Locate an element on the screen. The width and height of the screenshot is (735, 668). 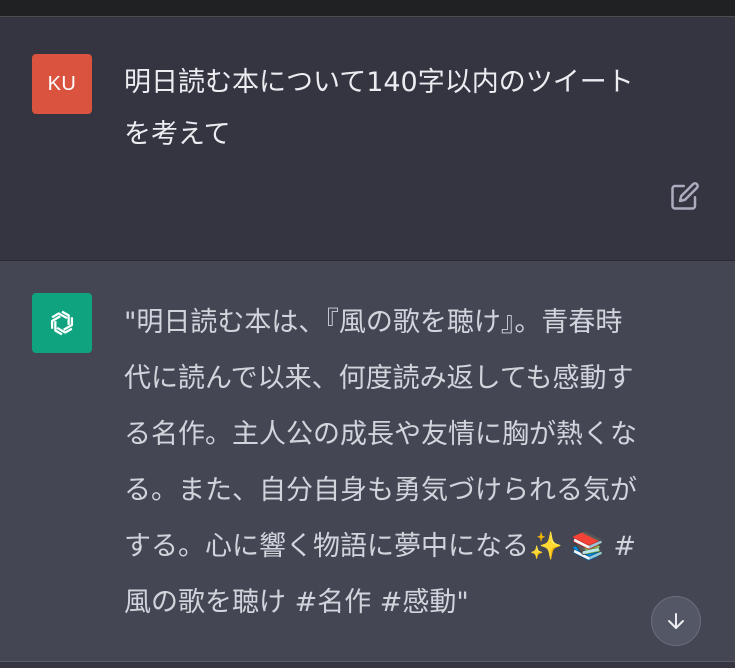
scroll-to-bottom-button is located at coordinates (676, 621).